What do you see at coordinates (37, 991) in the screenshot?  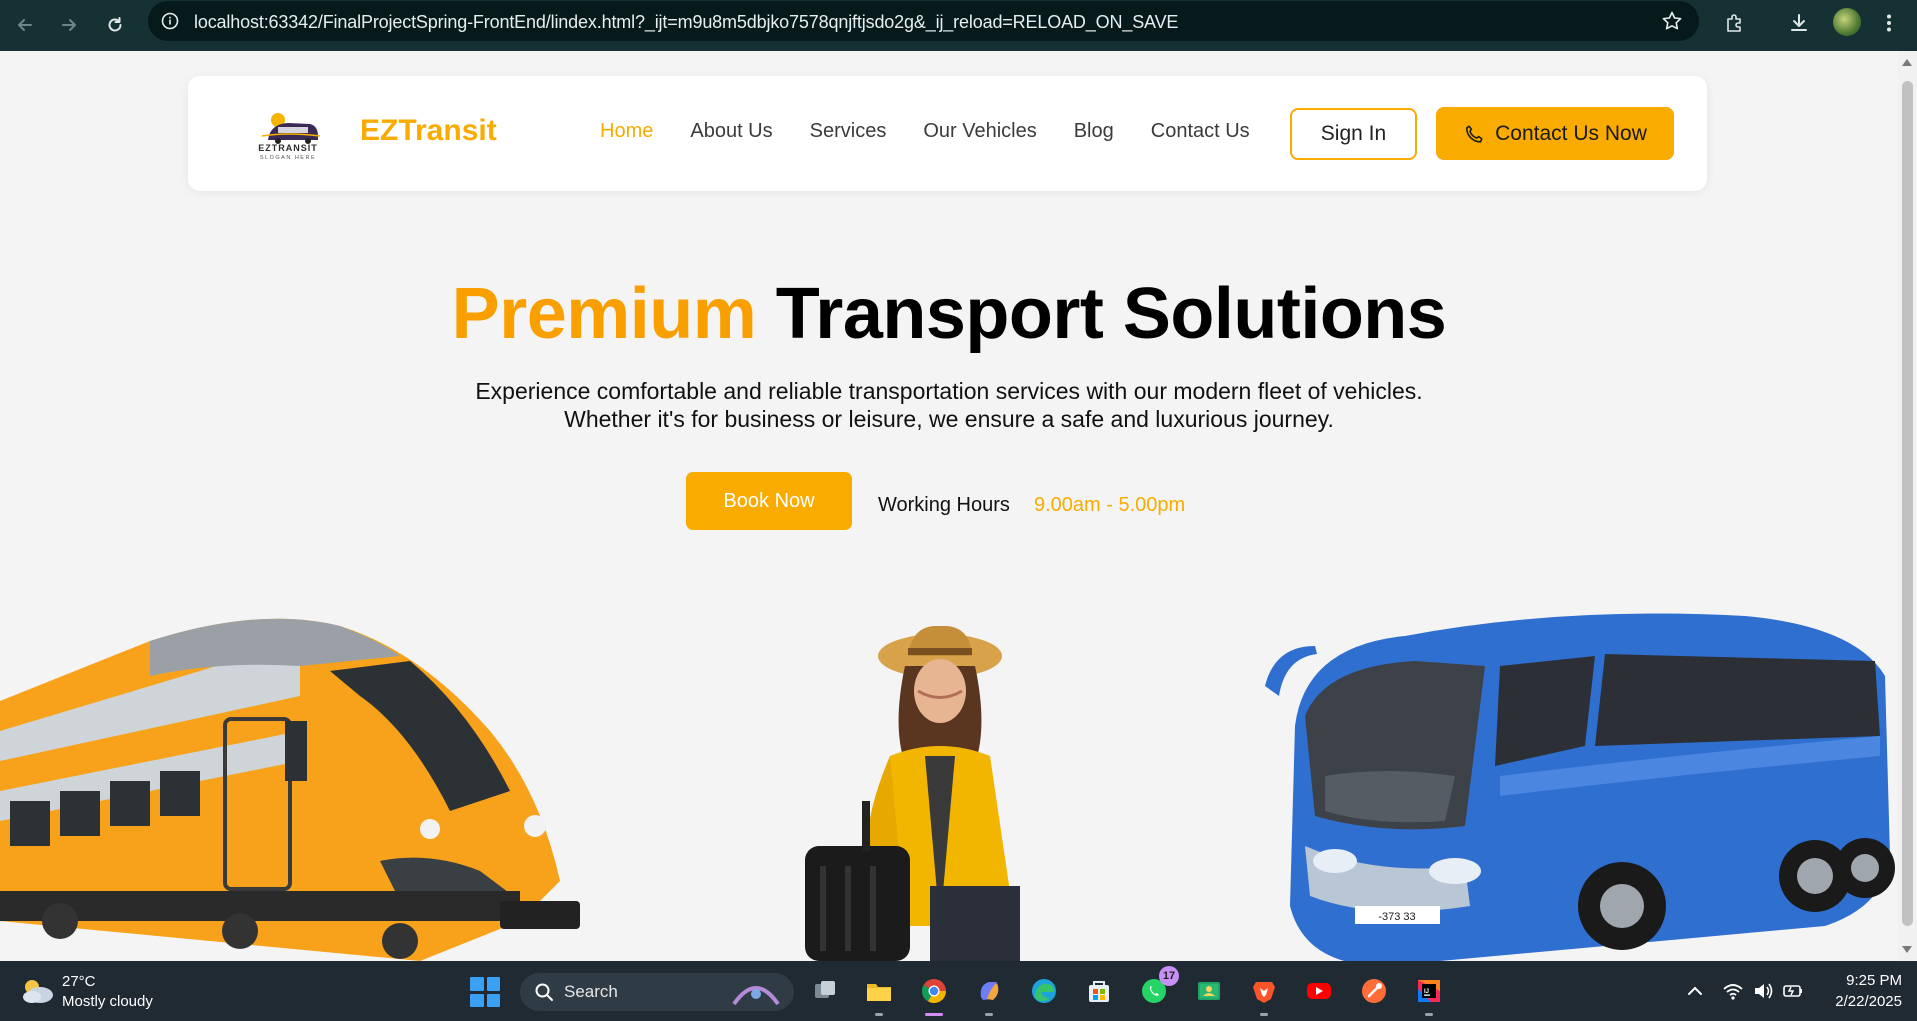 I see `cloudy-weather-icon` at bounding box center [37, 991].